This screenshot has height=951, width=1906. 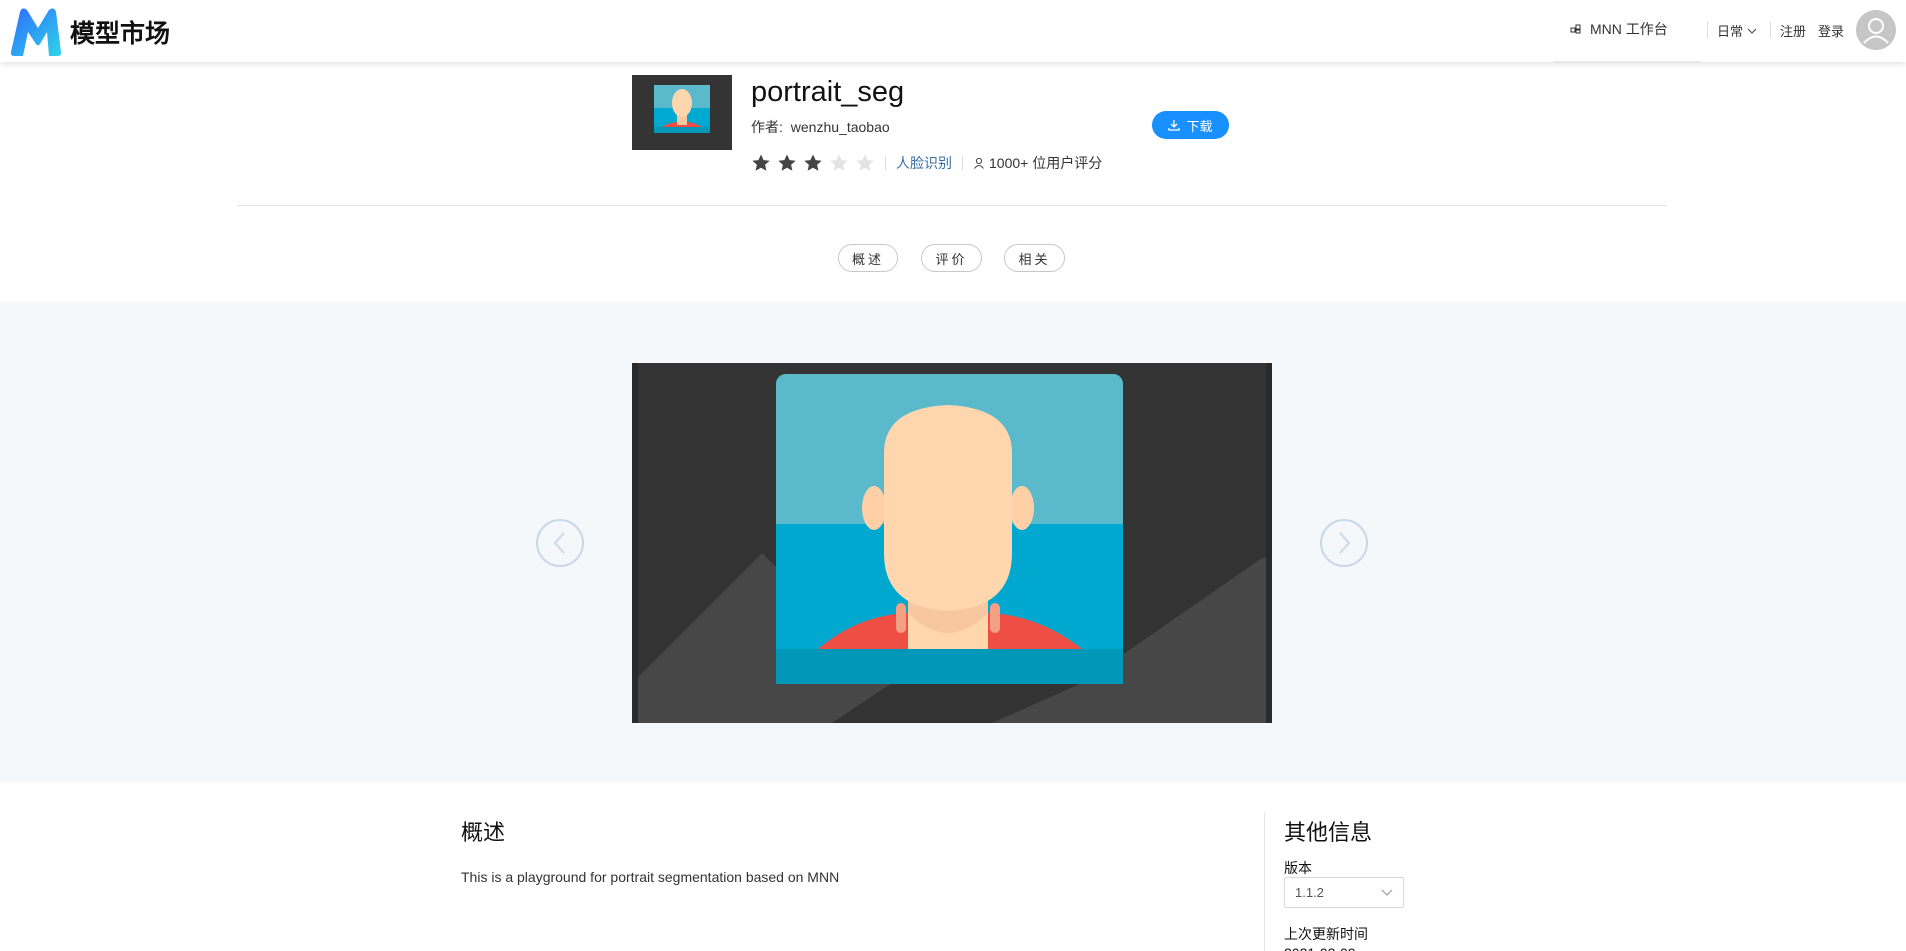 I want to click on env-select: 日常, so click(x=1737, y=30).